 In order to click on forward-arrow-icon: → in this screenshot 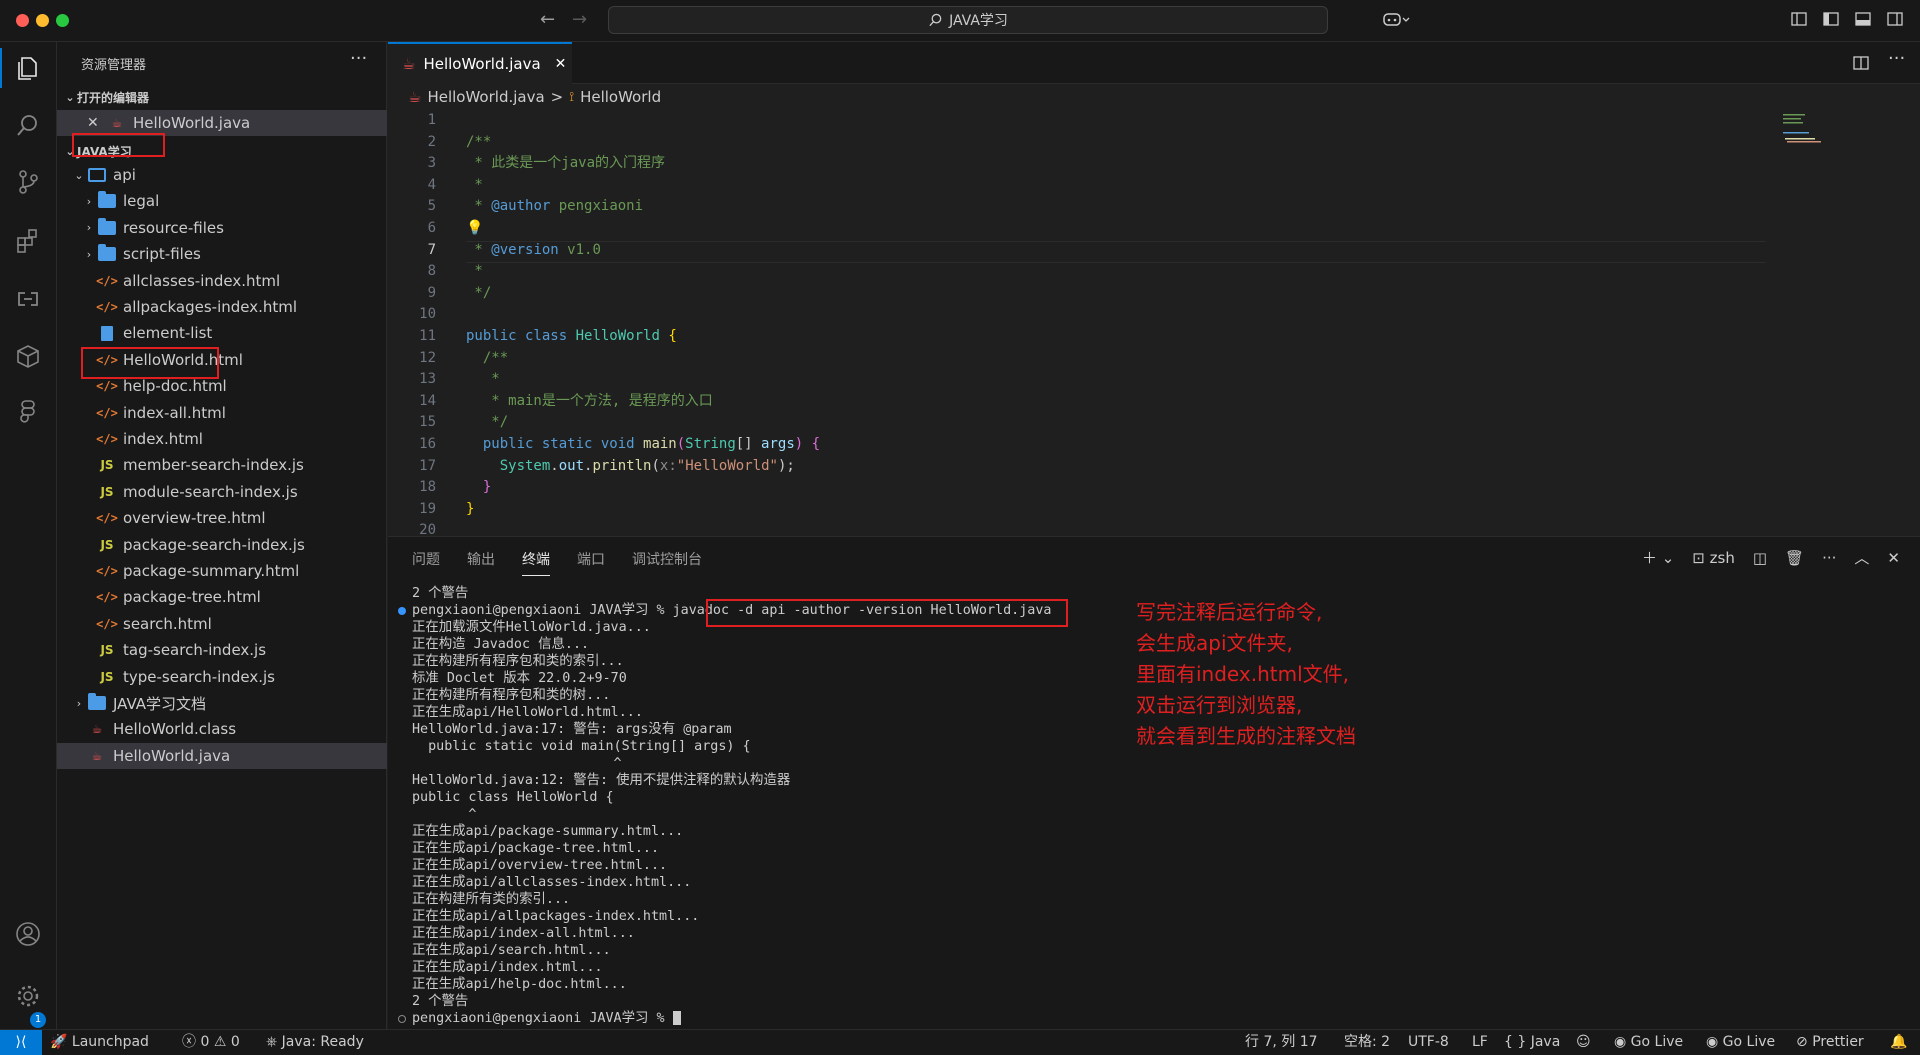, I will do `click(579, 19)`.